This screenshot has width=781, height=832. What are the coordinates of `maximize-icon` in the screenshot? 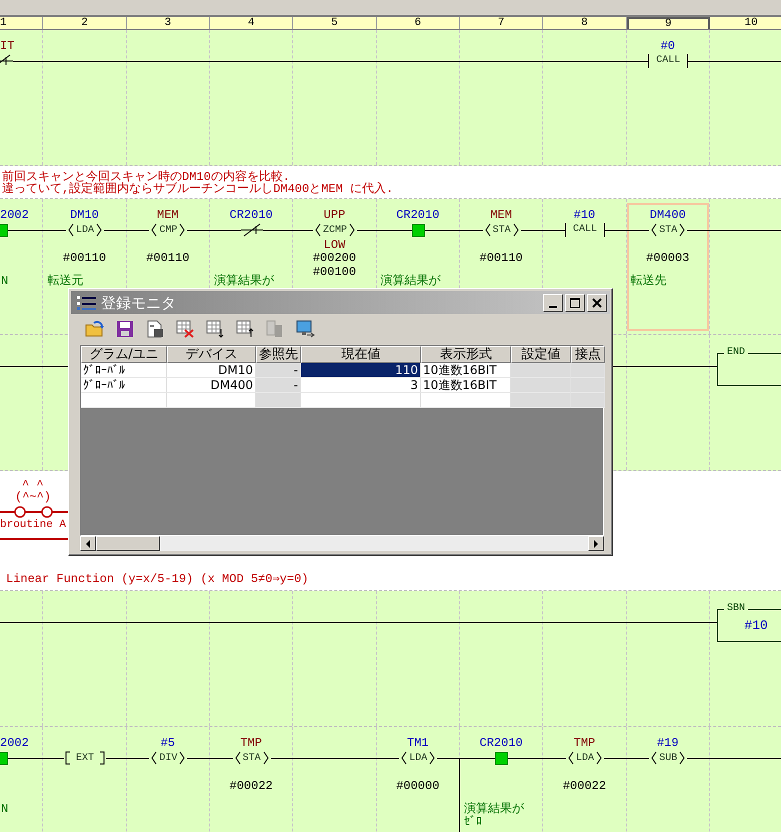 It's located at (575, 302).